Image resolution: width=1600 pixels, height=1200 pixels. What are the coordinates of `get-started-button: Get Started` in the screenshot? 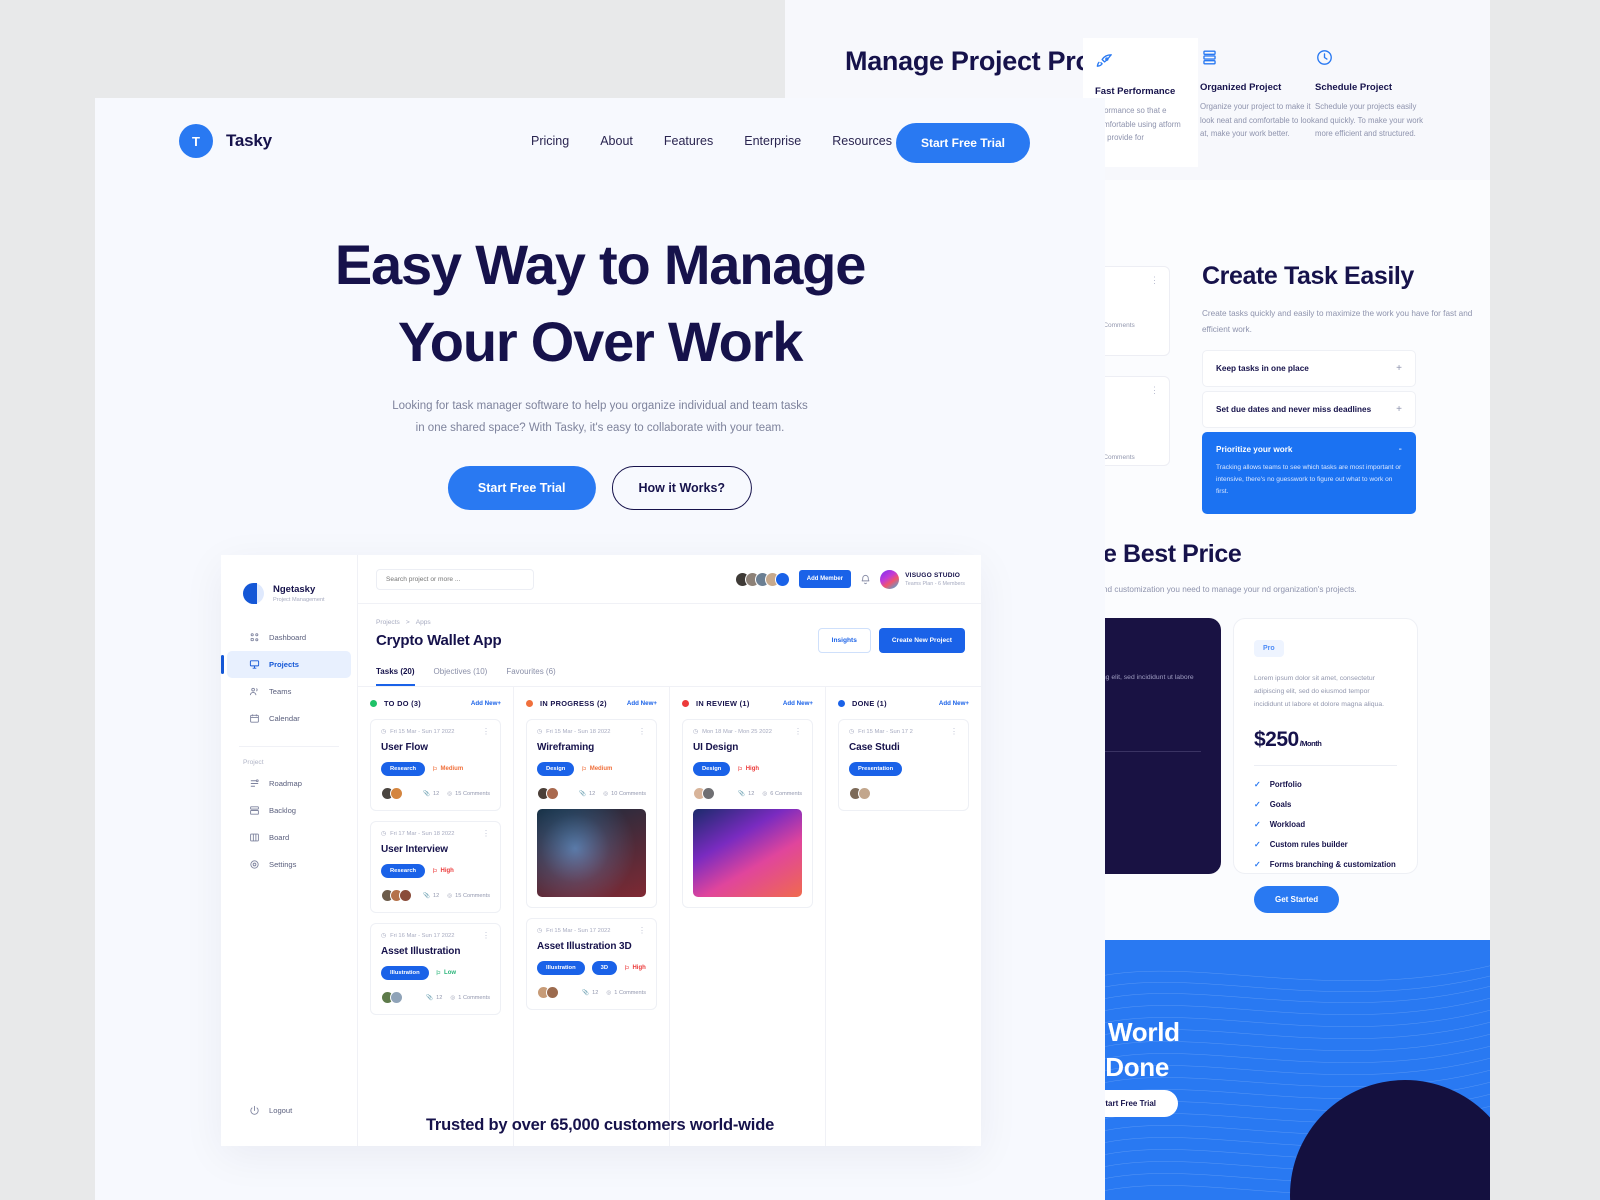 It's located at (1297, 899).